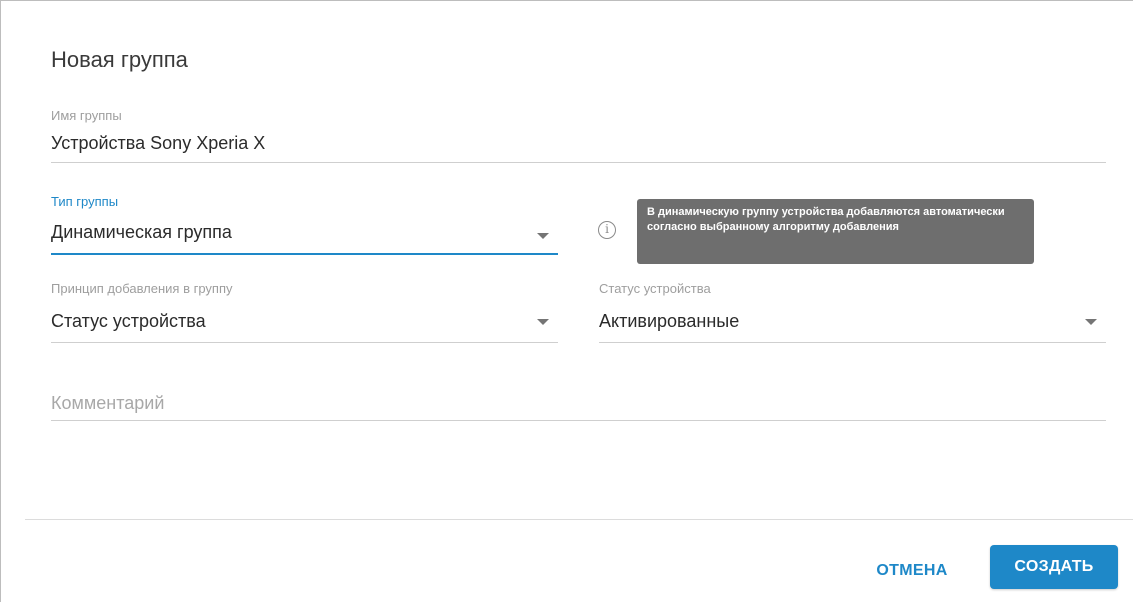 The image size is (1133, 602). What do you see at coordinates (655, 288) in the screenshot?
I see `device-status-label: Статус устройства` at bounding box center [655, 288].